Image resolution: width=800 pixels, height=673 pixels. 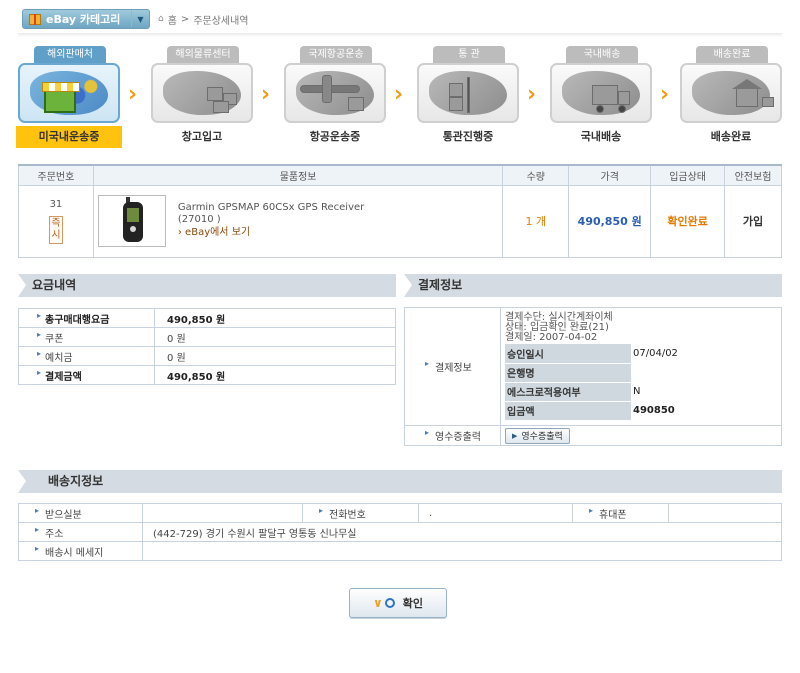 I want to click on step-caption: 미국내운송중, so click(x=69, y=137).